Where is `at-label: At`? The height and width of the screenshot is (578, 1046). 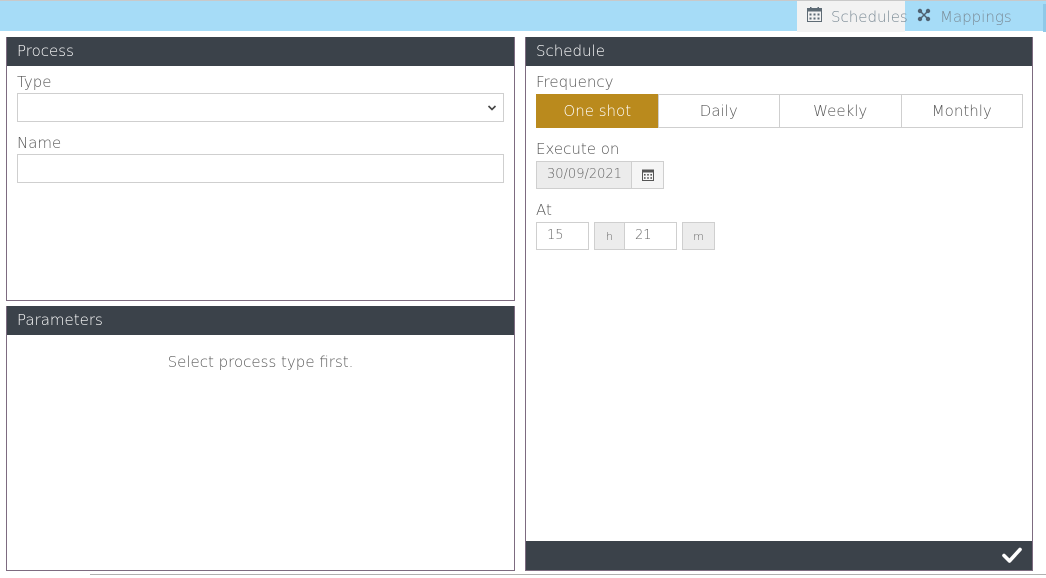 at-label: At is located at coordinates (544, 210).